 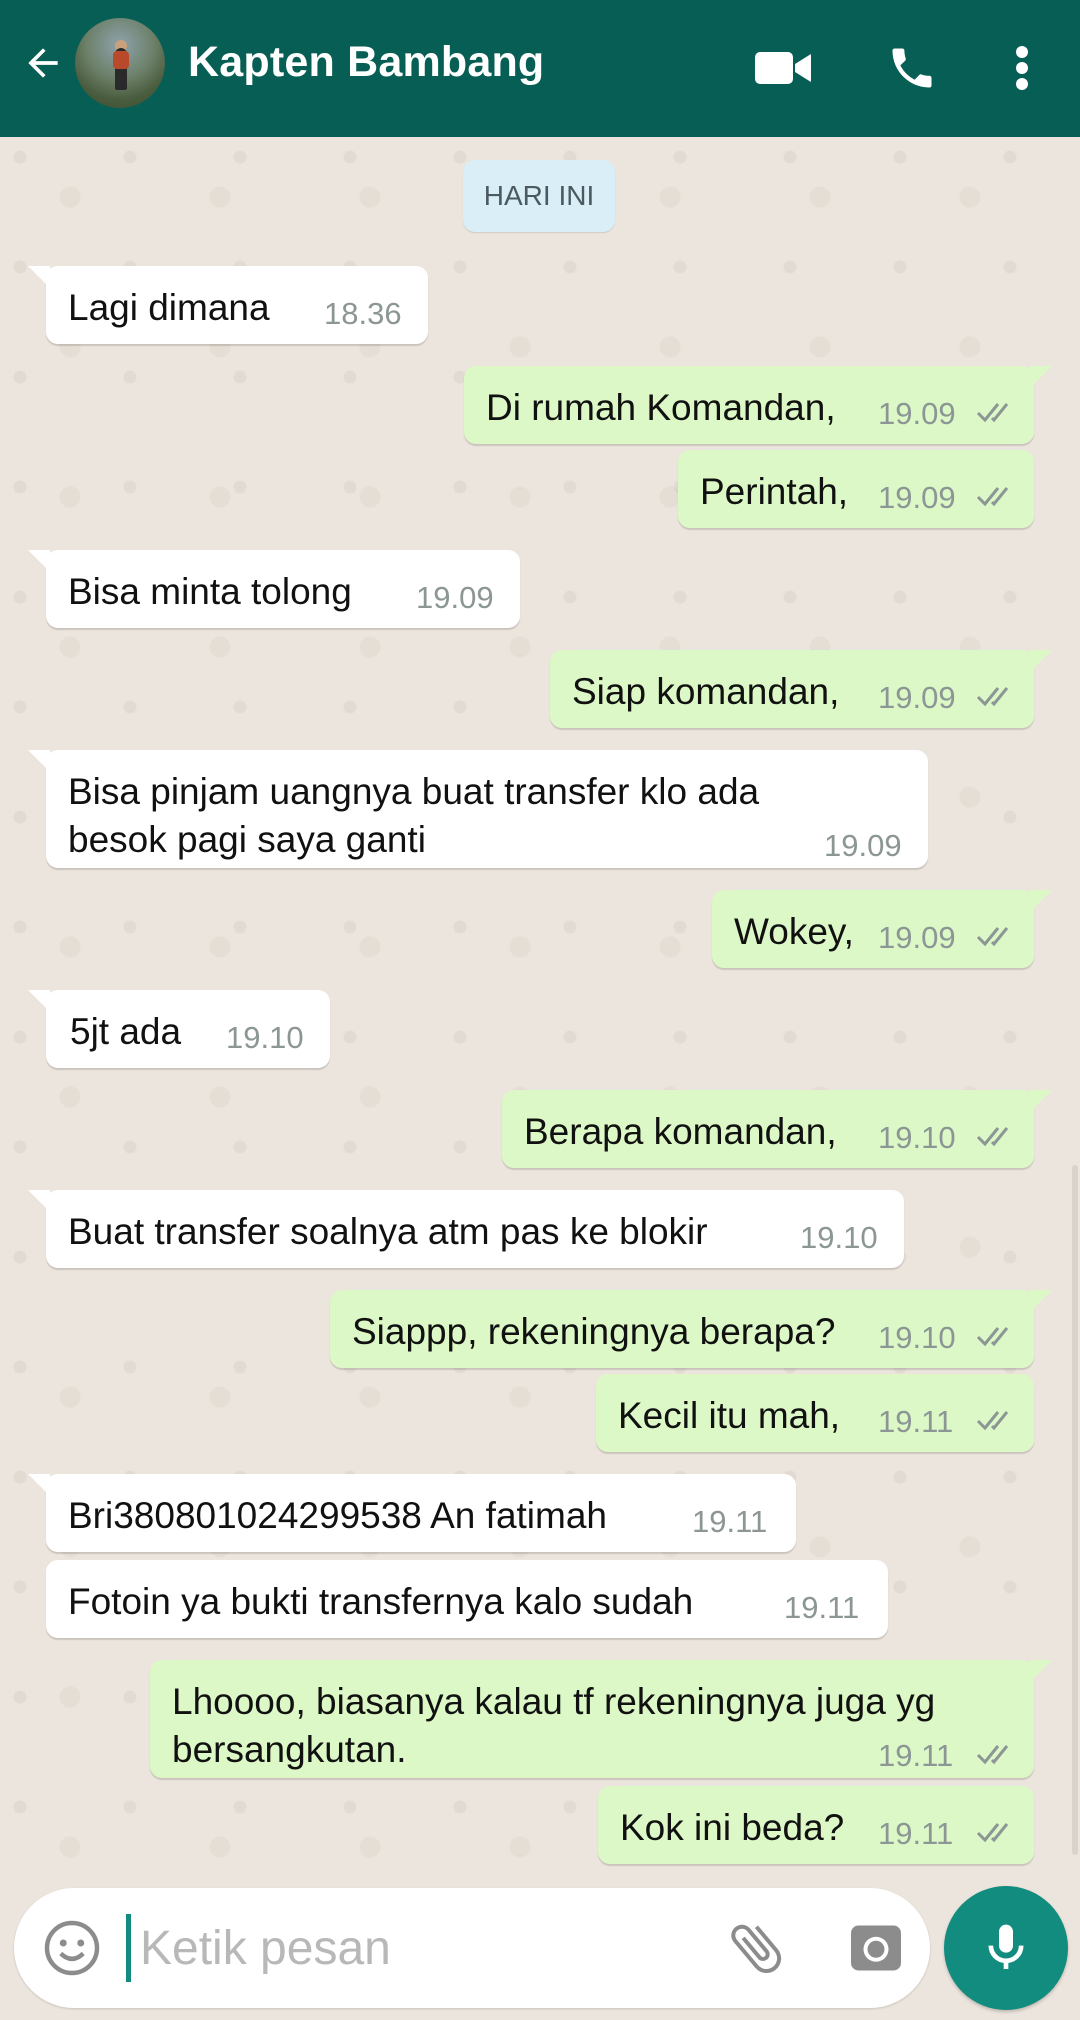 I want to click on chat-header: Kapten Bambang, so click(x=540, y=68).